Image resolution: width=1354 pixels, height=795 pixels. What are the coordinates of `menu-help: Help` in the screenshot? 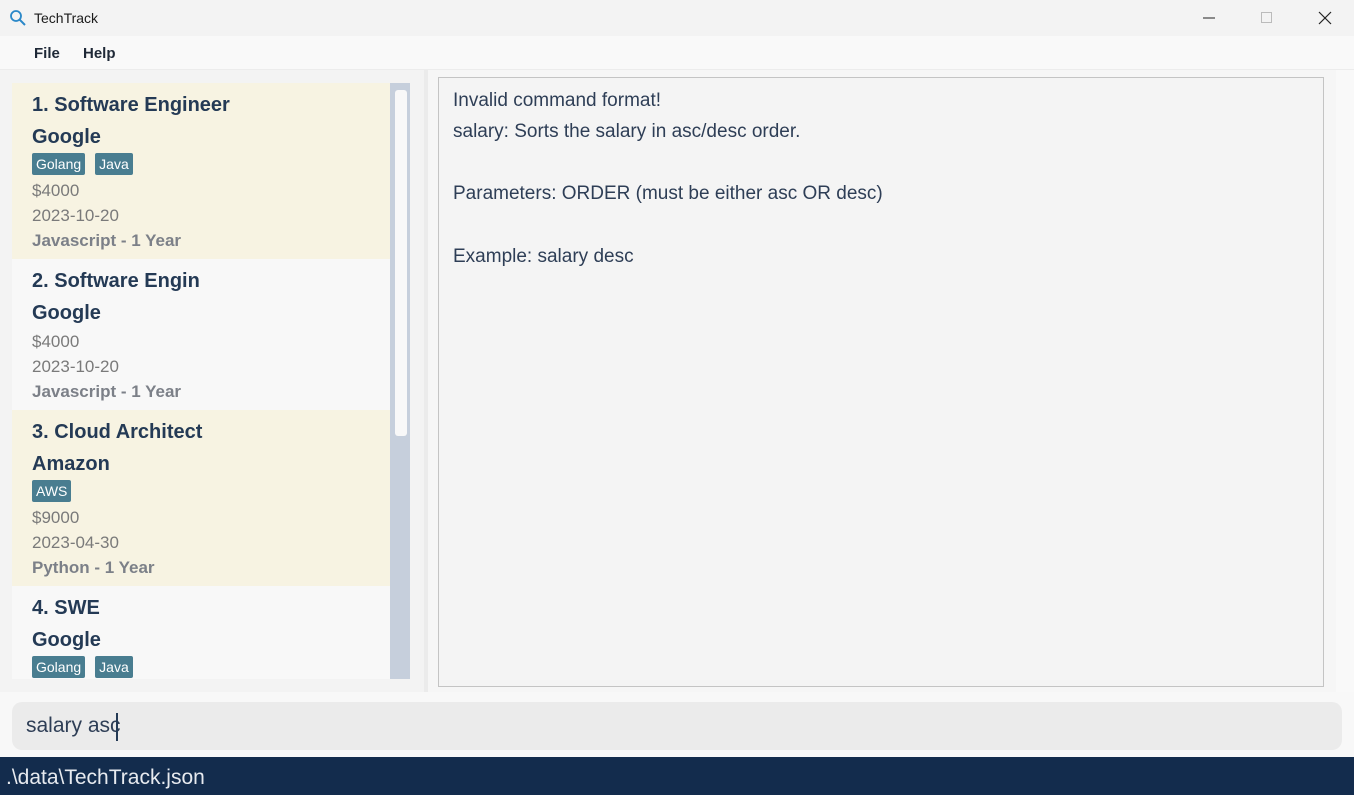 It's located at (99, 53).